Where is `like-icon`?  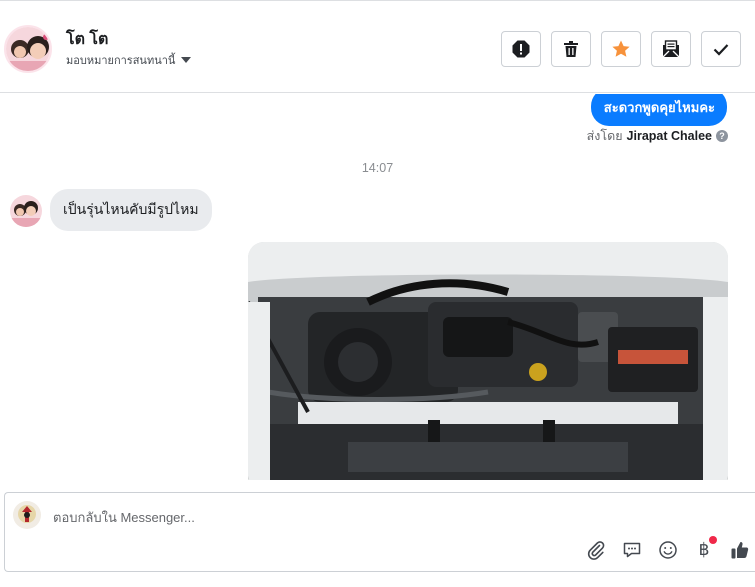 like-icon is located at coordinates (740, 550).